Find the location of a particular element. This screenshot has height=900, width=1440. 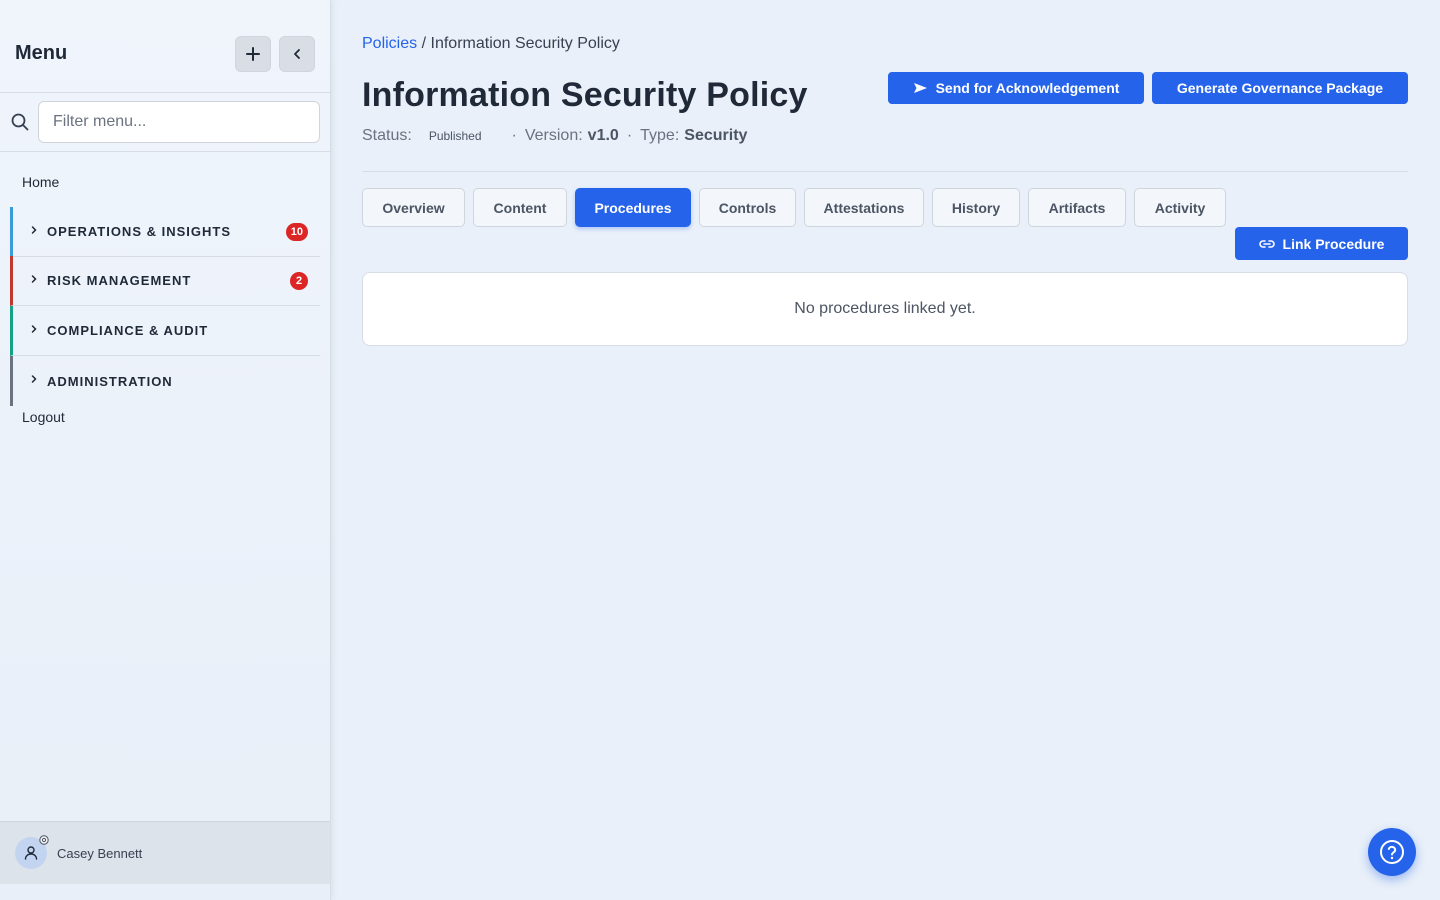

avatar is located at coordinates (32, 852).